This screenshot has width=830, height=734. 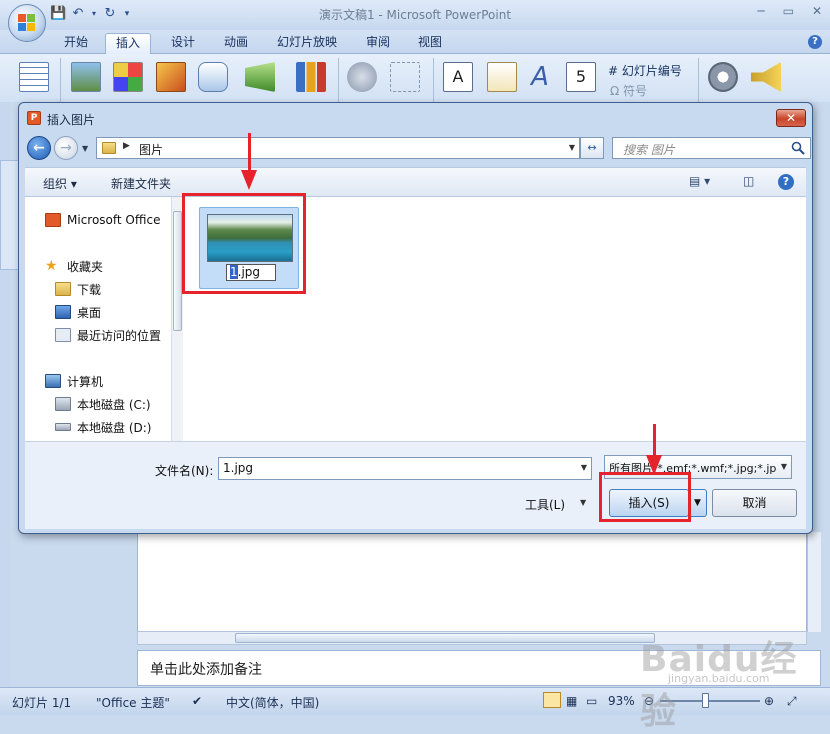 What do you see at coordinates (119, 335) in the screenshot?
I see `nav-label: 最近访问的位置` at bounding box center [119, 335].